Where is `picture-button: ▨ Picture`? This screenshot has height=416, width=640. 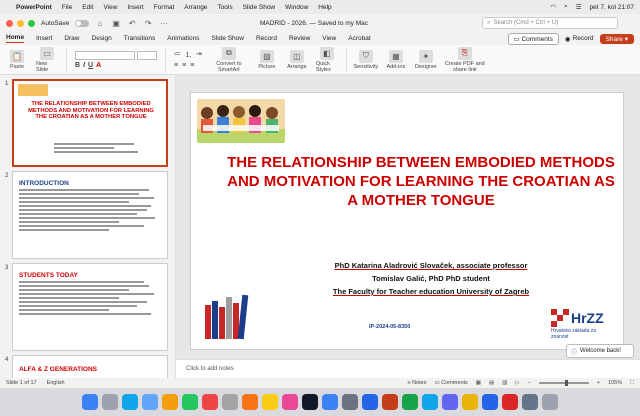
picture-button: ▨ Picture is located at coordinates (267, 59).